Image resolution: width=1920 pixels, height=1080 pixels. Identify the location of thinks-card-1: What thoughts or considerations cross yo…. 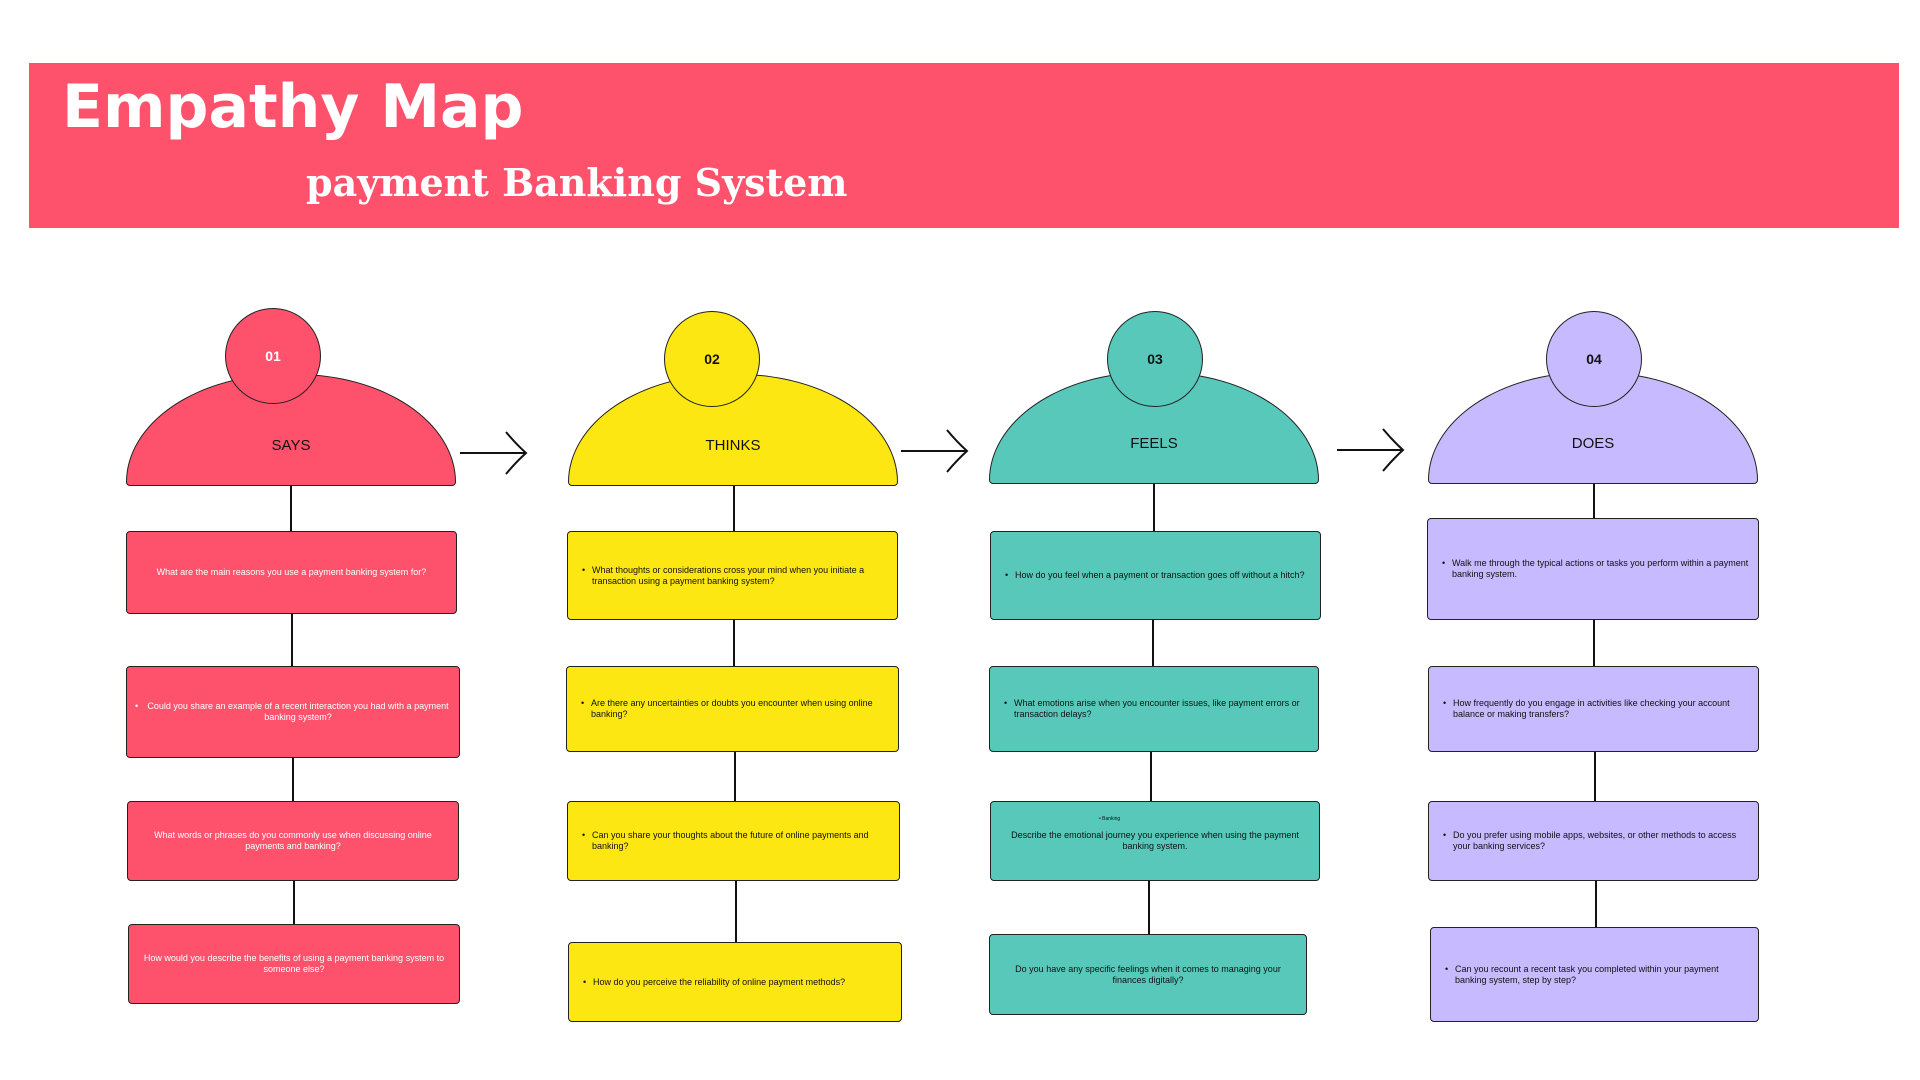
(732, 575).